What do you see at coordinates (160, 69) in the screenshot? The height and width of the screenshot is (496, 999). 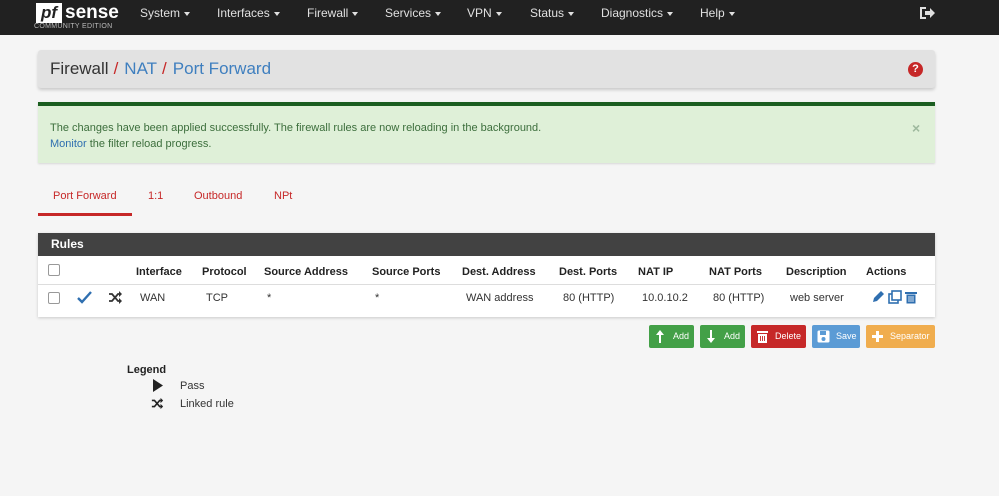 I see `breadcrumb: Firewall / NAT / Port Forward` at bounding box center [160, 69].